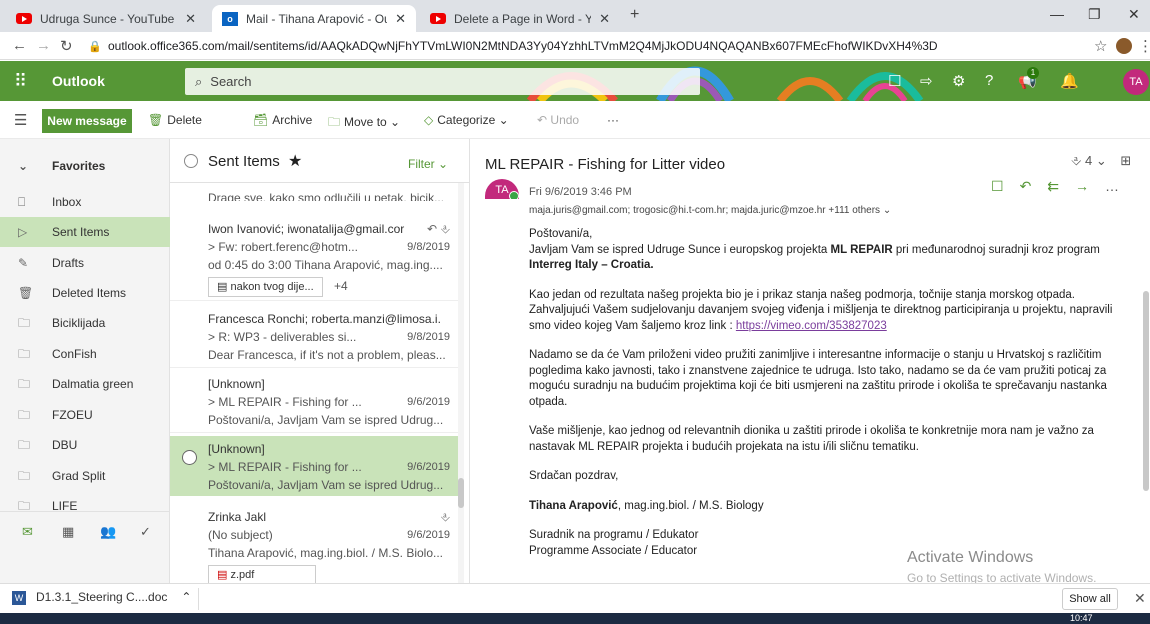 This screenshot has height=624, width=1150. I want to click on app-launcher-icon: ⠿, so click(20, 81).